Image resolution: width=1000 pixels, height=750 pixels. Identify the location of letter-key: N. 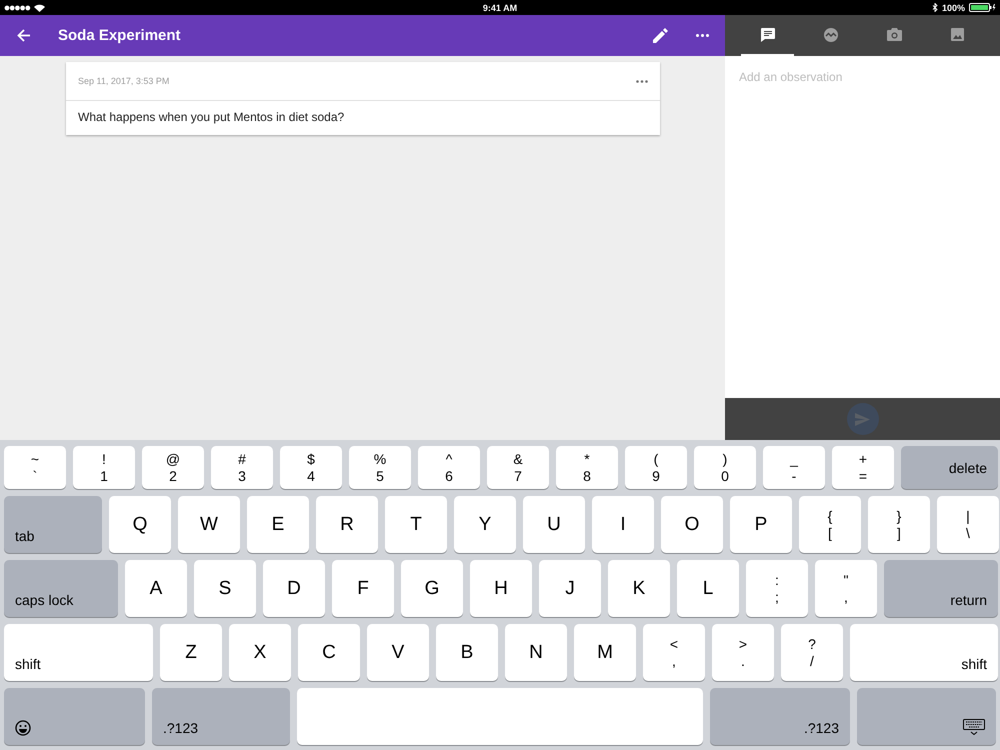
(536, 652).